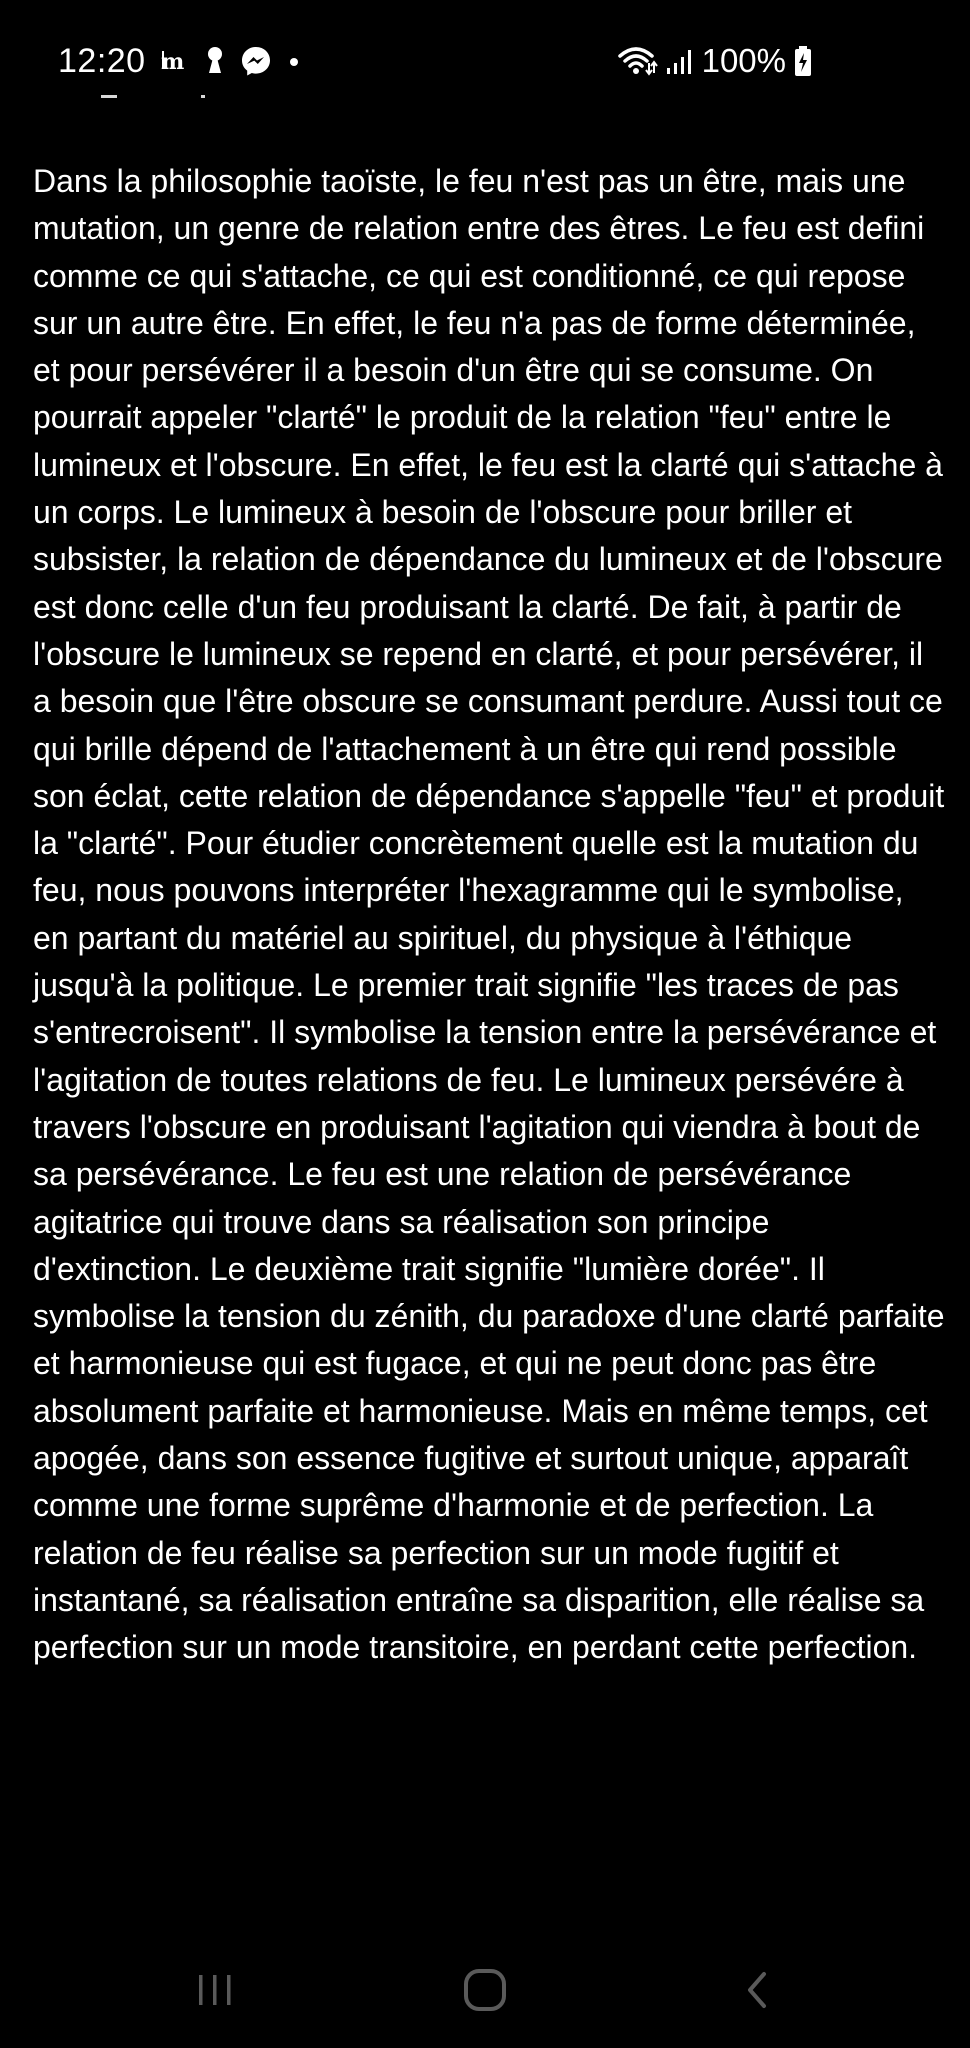 The image size is (970, 2048). I want to click on scrolled-text-fragment, so click(153, 92).